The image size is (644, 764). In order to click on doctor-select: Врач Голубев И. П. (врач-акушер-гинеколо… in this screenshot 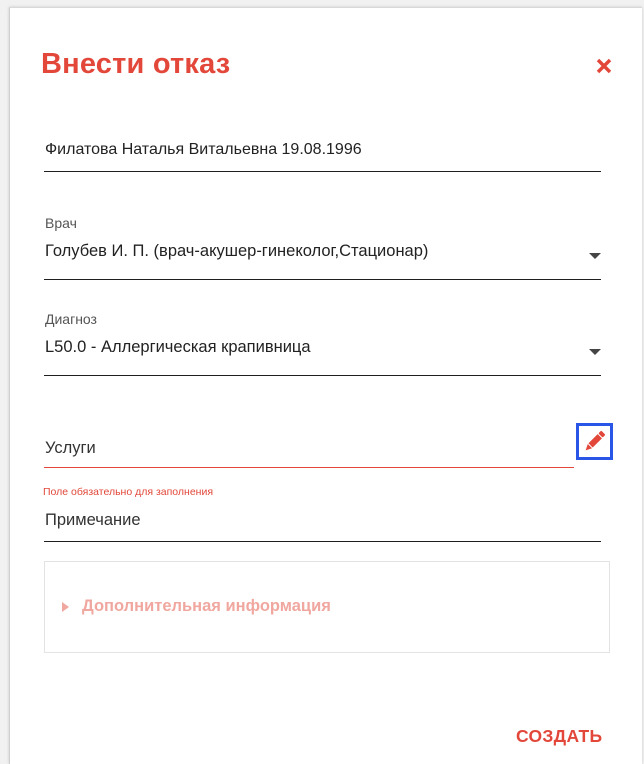, I will do `click(322, 248)`.